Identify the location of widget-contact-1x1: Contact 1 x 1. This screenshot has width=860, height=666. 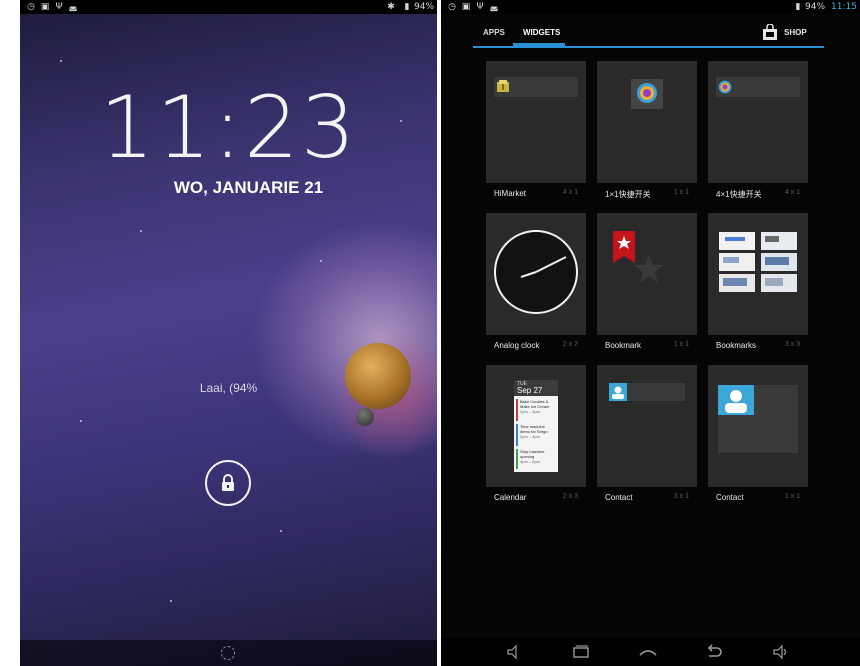
(758, 435).